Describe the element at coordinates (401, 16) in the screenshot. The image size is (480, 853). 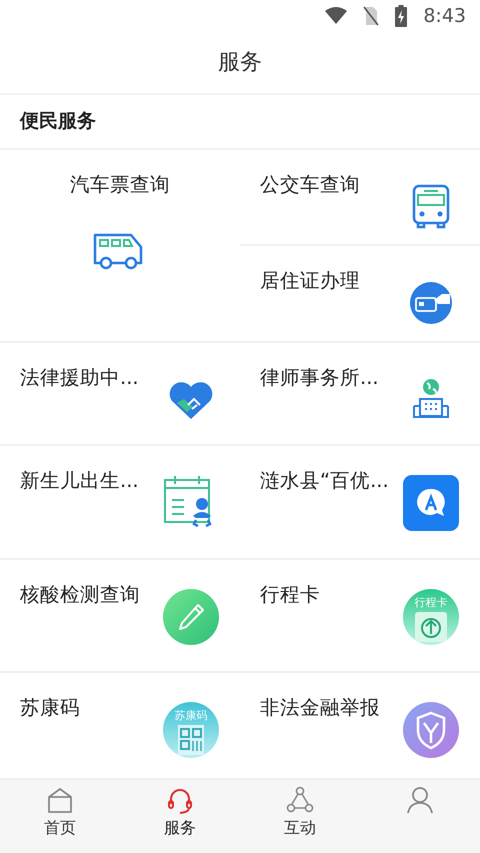
I see `battery-icon` at that location.